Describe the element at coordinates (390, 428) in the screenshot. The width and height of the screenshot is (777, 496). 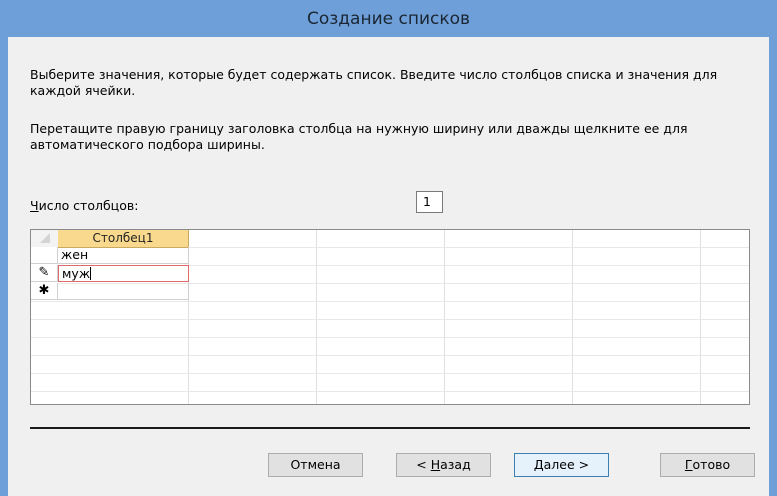
I see `separator-line` at that location.